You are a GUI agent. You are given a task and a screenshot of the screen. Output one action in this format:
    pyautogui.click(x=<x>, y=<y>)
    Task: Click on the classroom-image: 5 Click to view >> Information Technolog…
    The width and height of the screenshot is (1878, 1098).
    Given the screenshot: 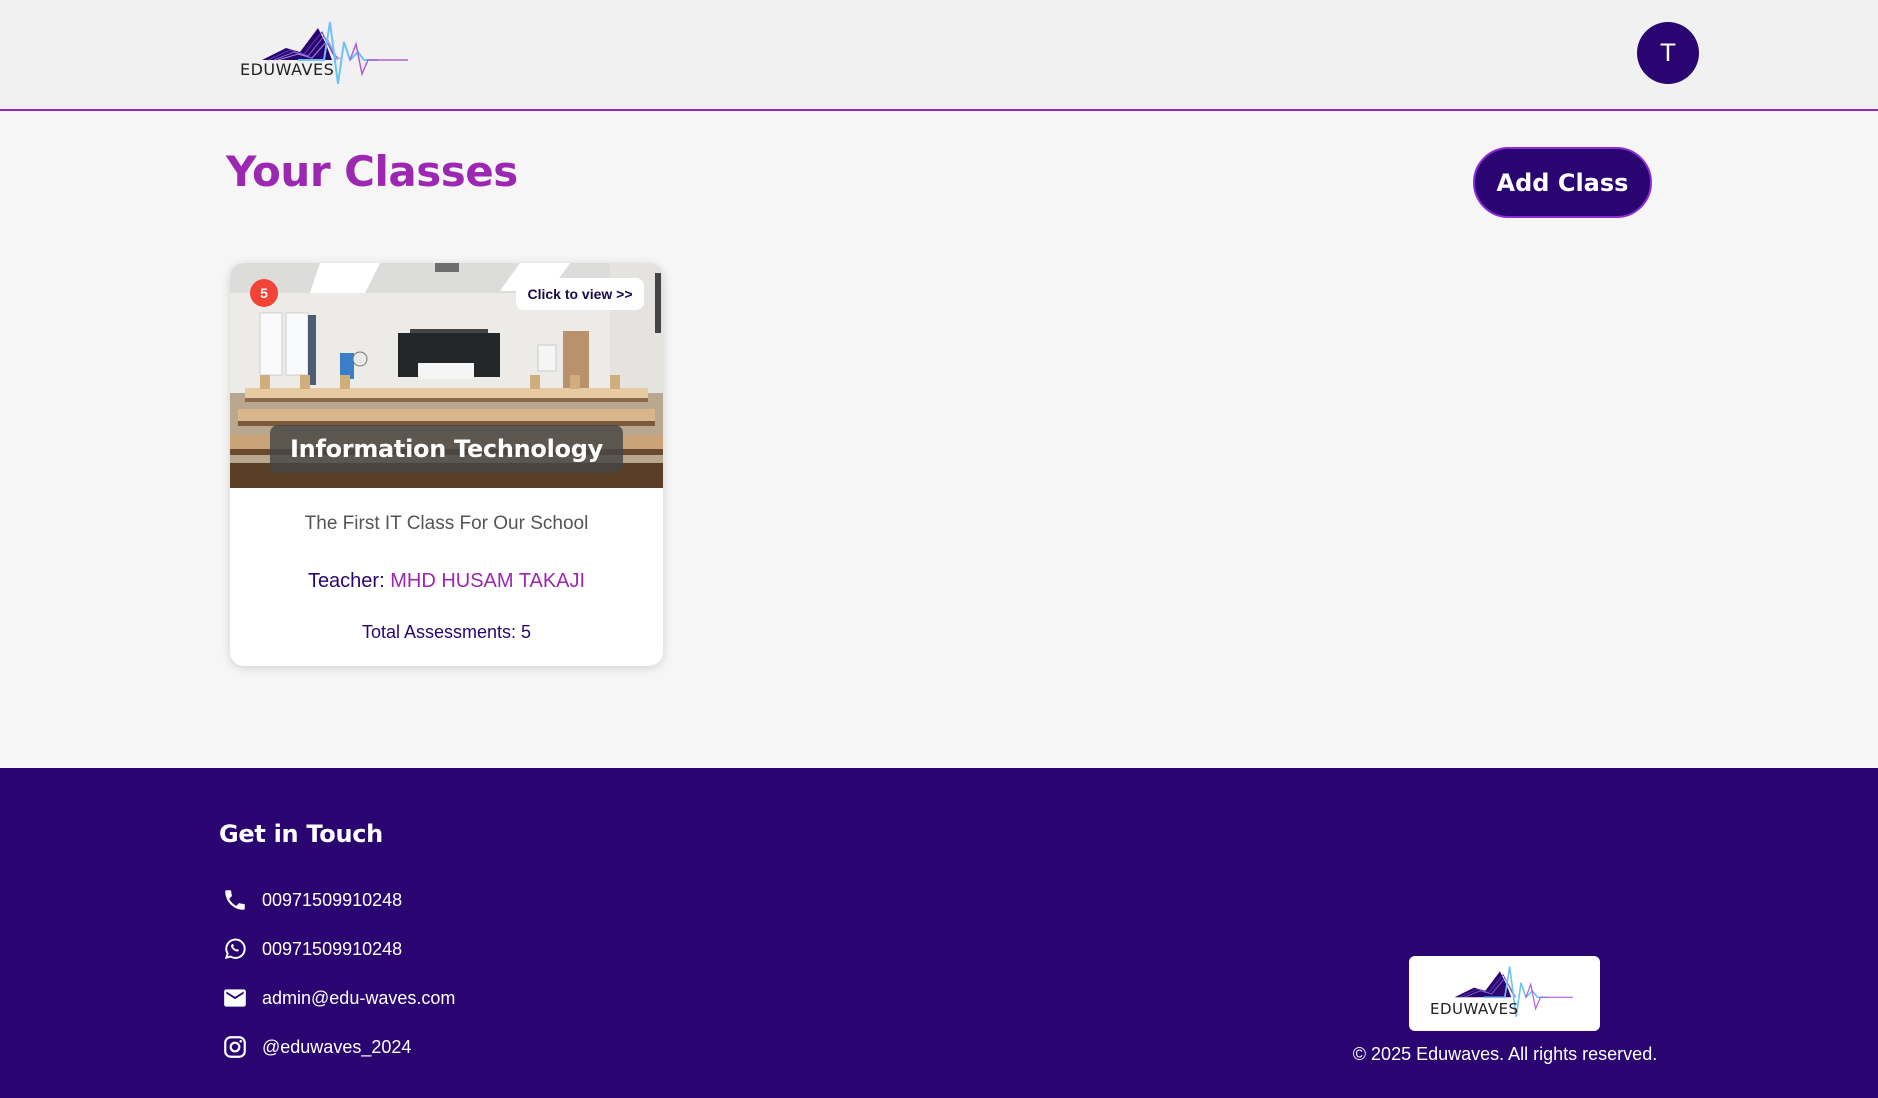 What is the action you would take?
    pyautogui.click(x=446, y=375)
    